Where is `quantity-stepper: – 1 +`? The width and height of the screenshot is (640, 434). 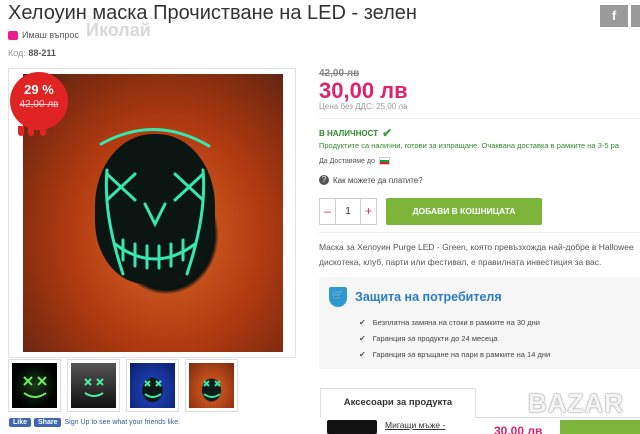 quantity-stepper: – 1 + is located at coordinates (348, 211).